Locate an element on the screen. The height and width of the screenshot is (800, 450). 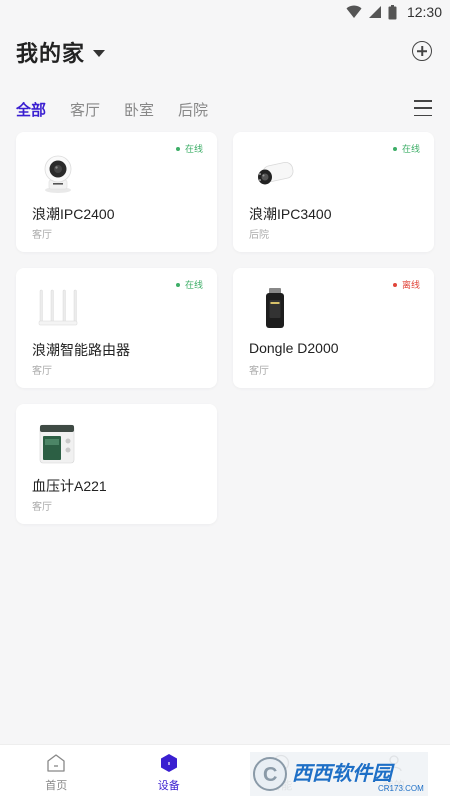
device-card-blood-pressure: 血压计A221 客厅 is located at coordinates (116, 464).